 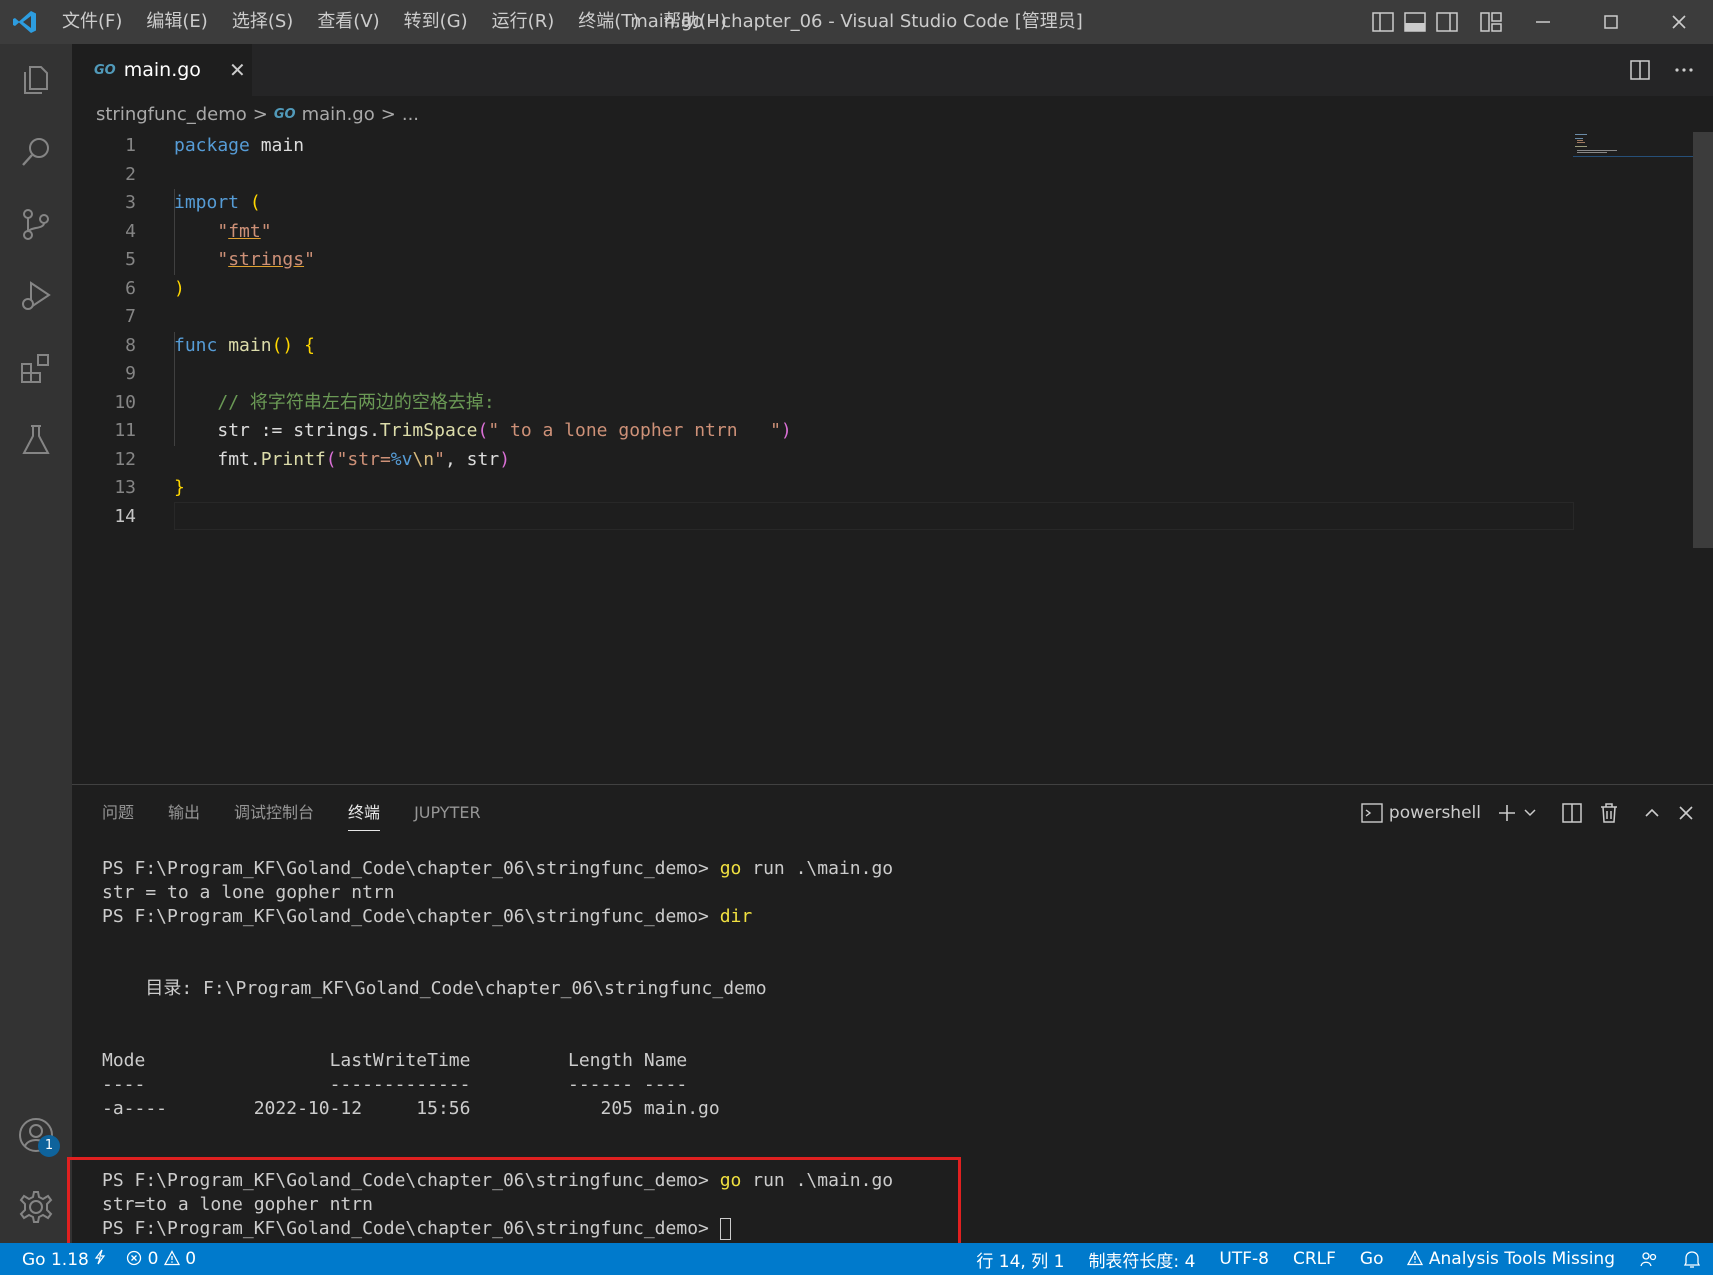 What do you see at coordinates (49, 1146) in the screenshot?
I see `accounts-badge: 1` at bounding box center [49, 1146].